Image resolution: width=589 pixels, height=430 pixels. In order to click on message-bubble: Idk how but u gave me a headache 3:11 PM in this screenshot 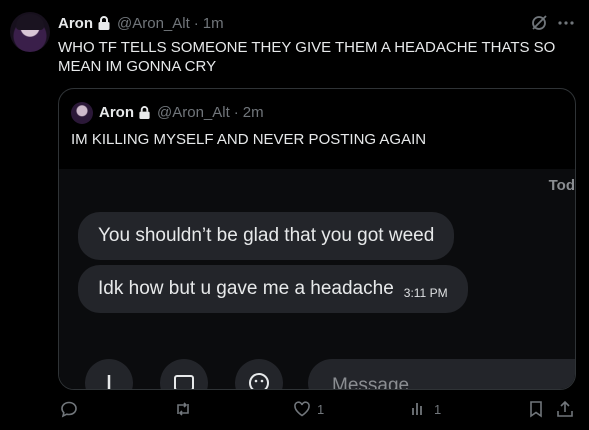, I will do `click(273, 289)`.